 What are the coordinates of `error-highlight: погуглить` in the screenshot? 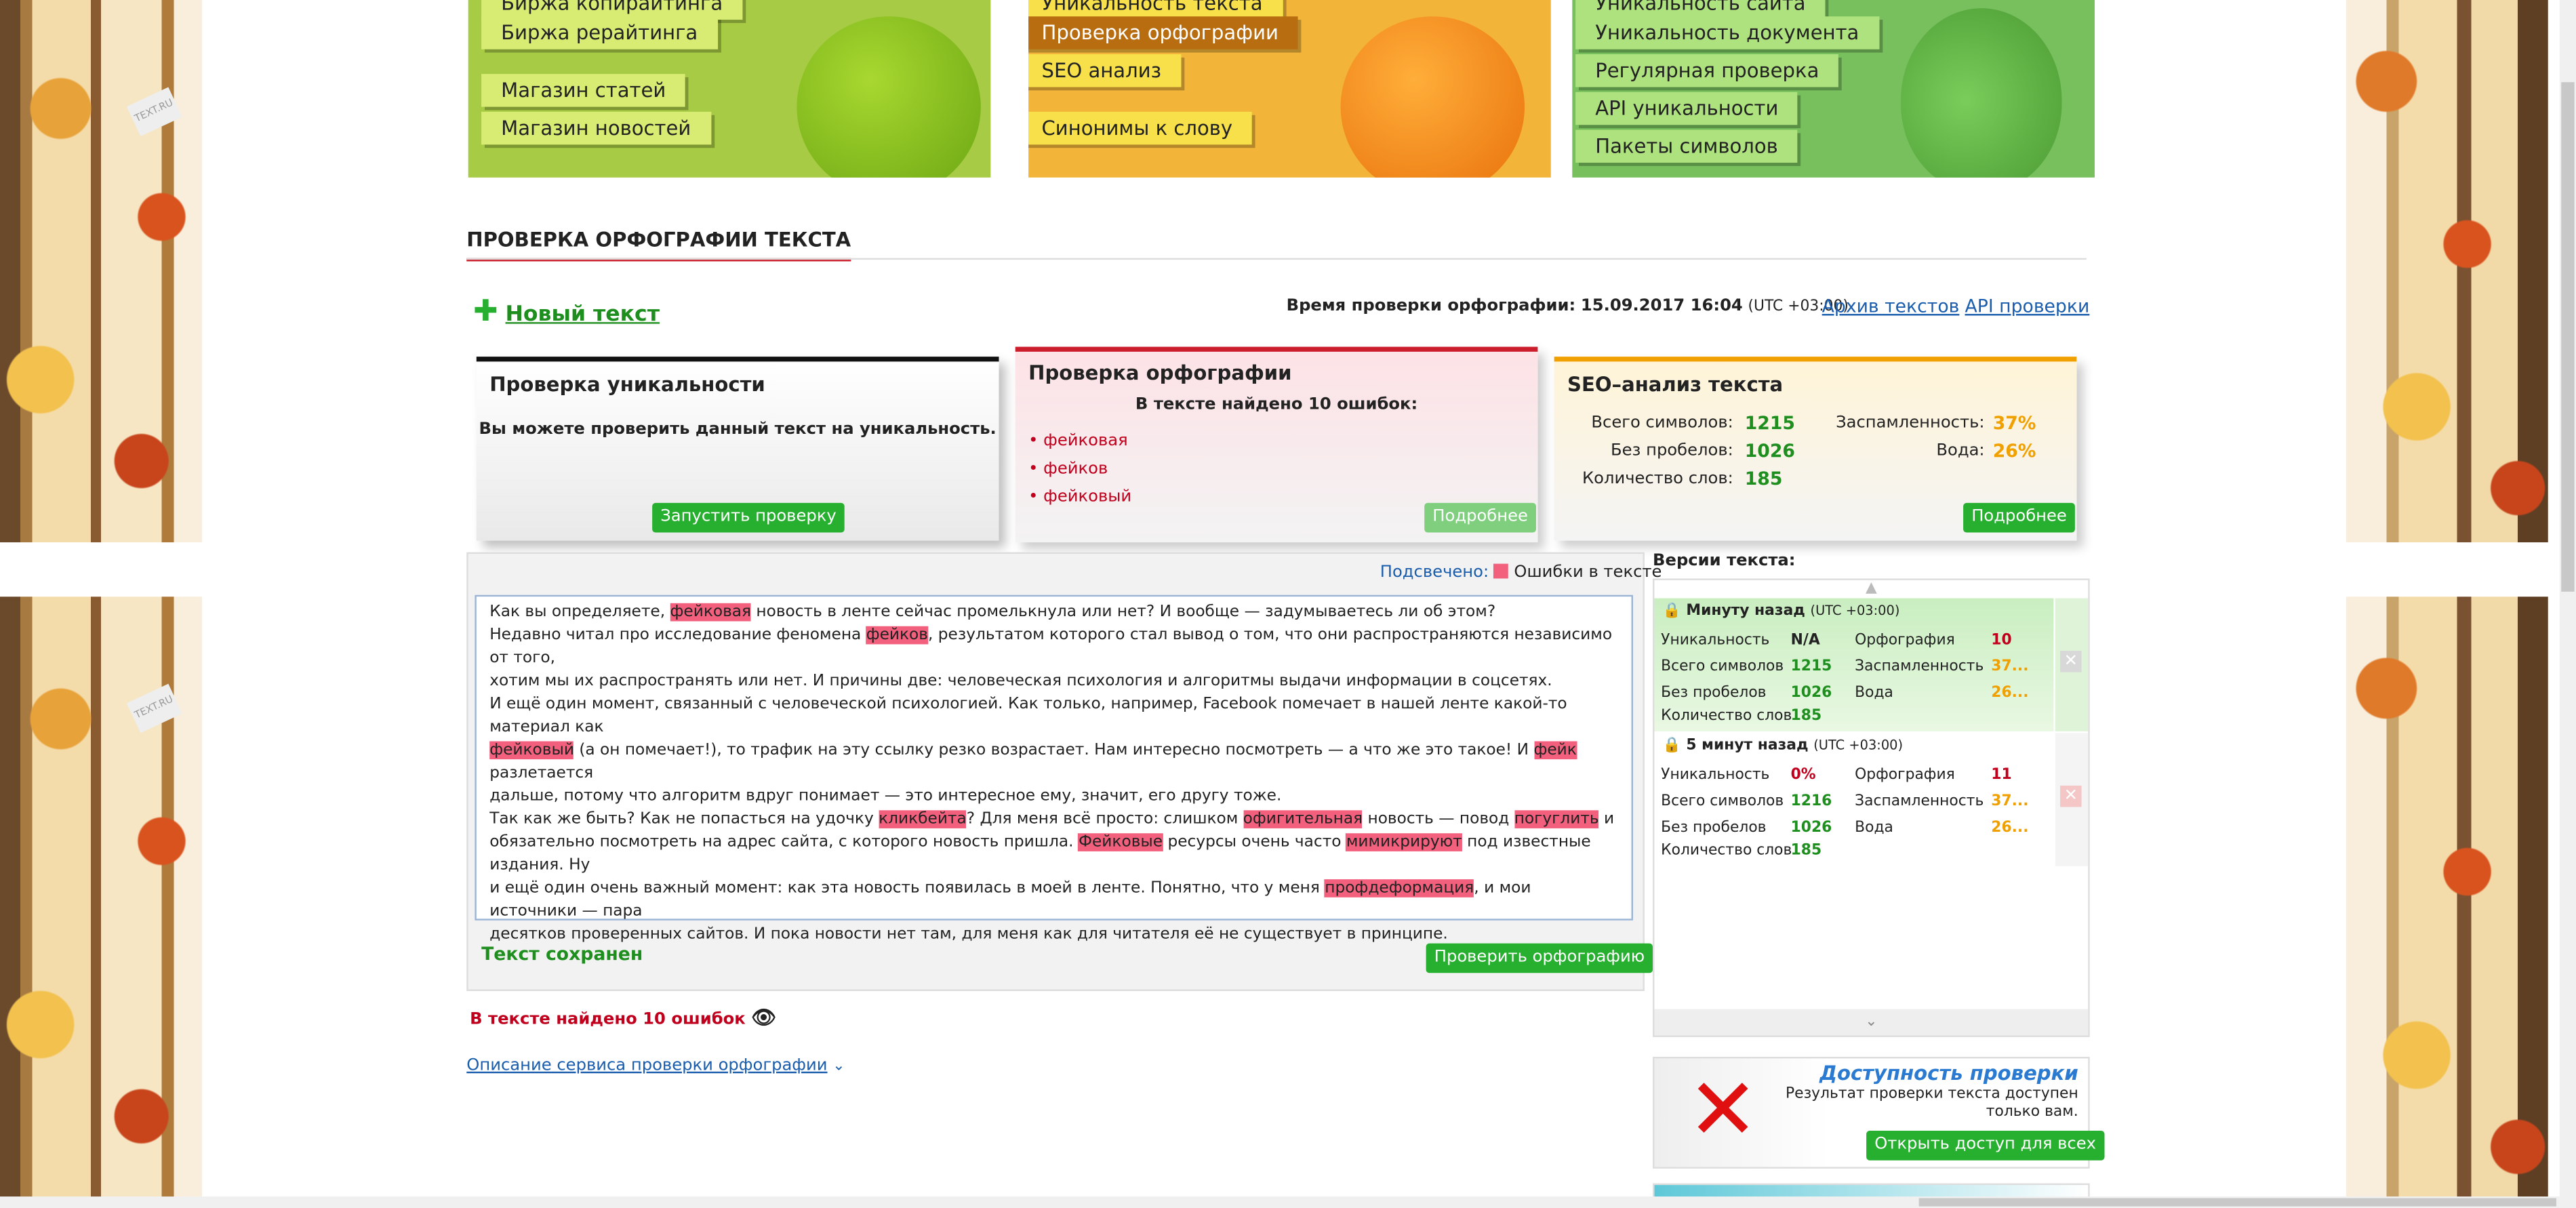 It's located at (1556, 819).